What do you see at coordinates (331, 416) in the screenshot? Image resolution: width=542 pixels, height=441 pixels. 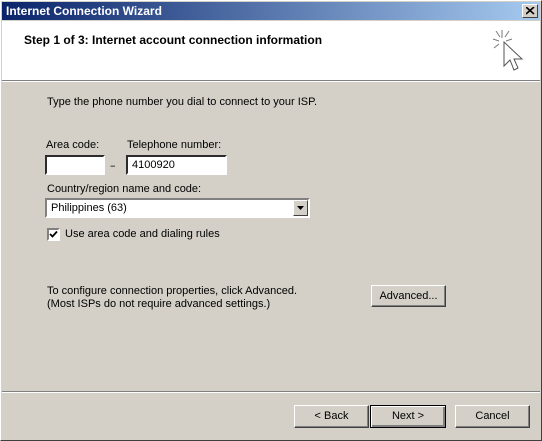 I see `back-button: < Back` at bounding box center [331, 416].